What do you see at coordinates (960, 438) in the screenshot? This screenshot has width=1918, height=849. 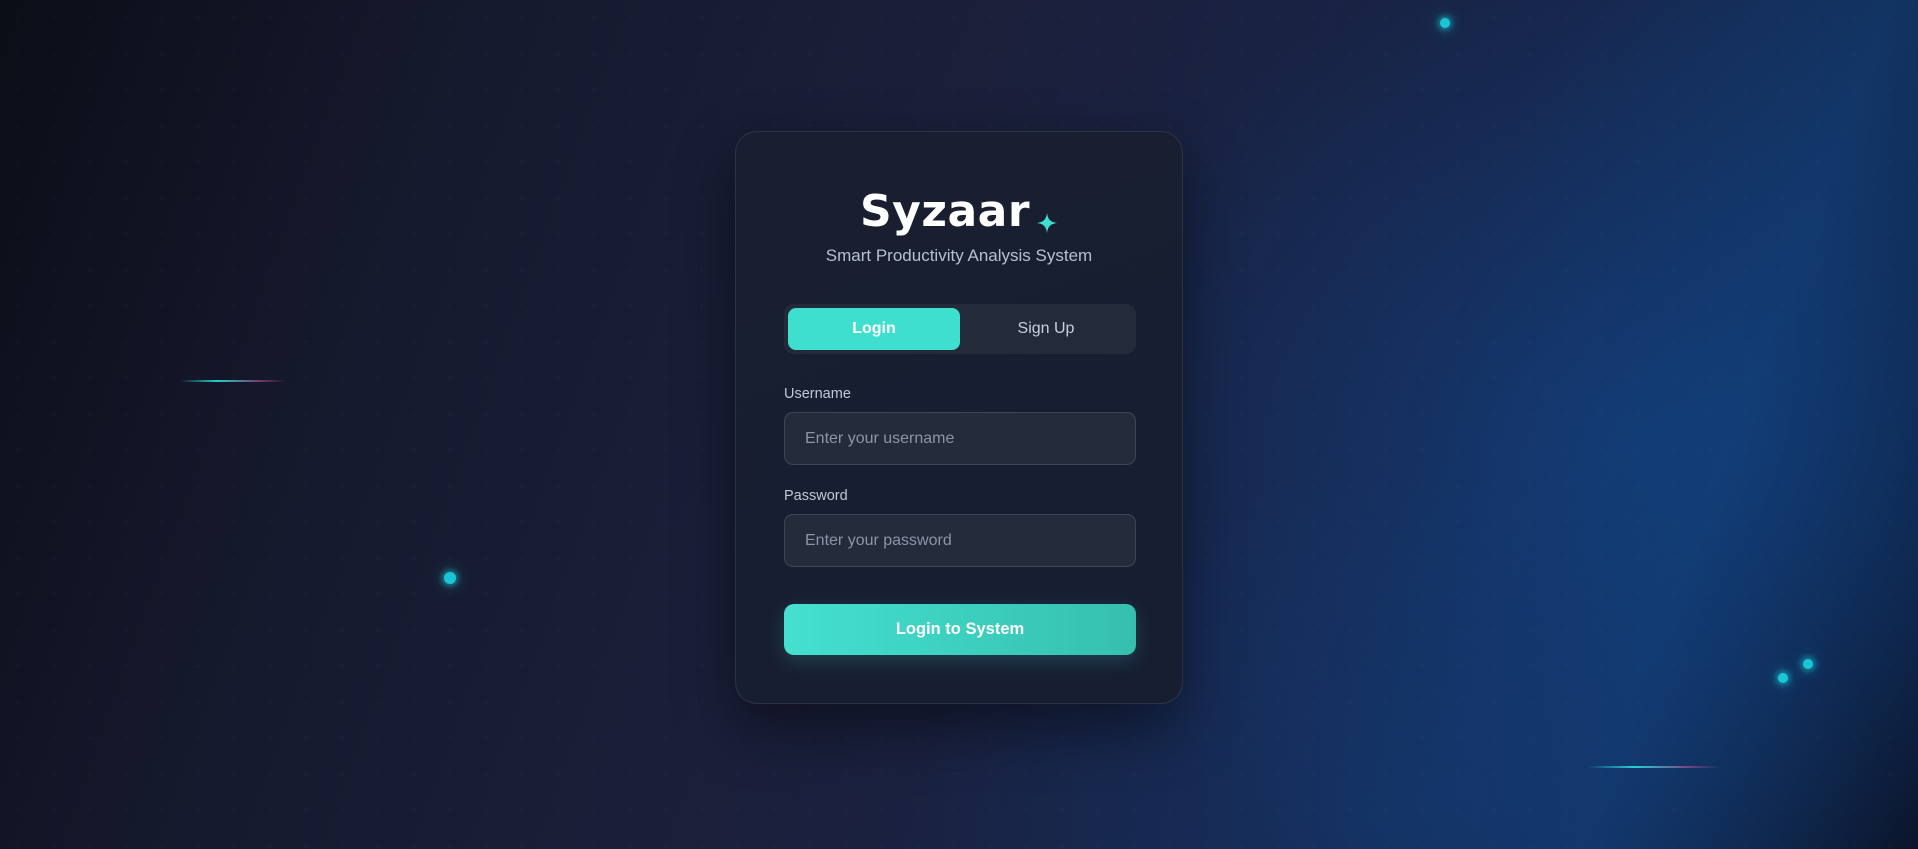 I see `username-input` at bounding box center [960, 438].